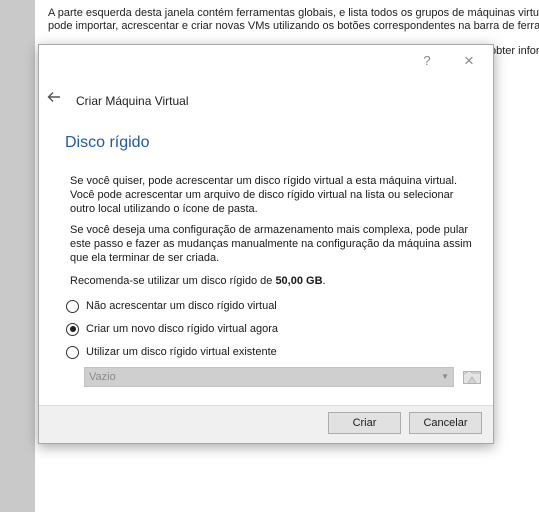 The width and height of the screenshot is (539, 512). What do you see at coordinates (514, 51) in the screenshot?
I see `background-text-line-3: obter infor` at bounding box center [514, 51].